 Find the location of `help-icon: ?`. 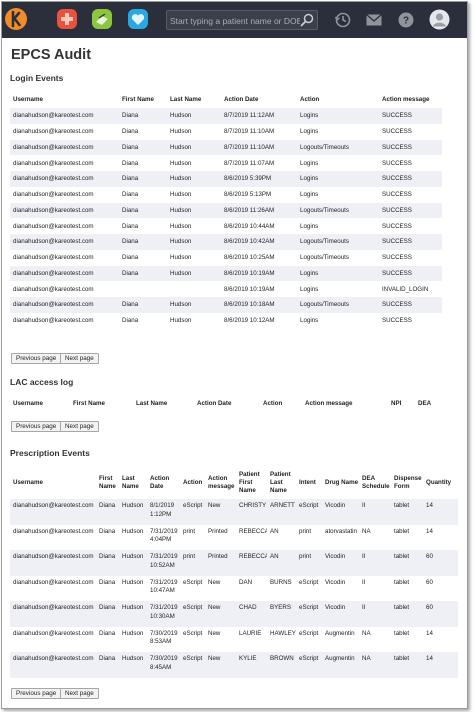

help-icon: ? is located at coordinates (406, 20).